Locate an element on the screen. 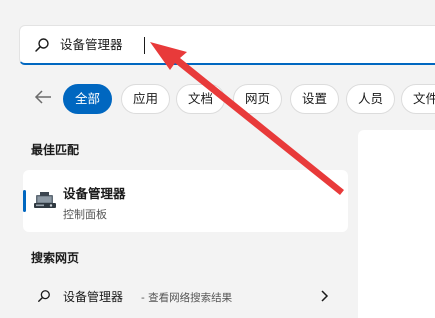  text-caret is located at coordinates (144, 45).